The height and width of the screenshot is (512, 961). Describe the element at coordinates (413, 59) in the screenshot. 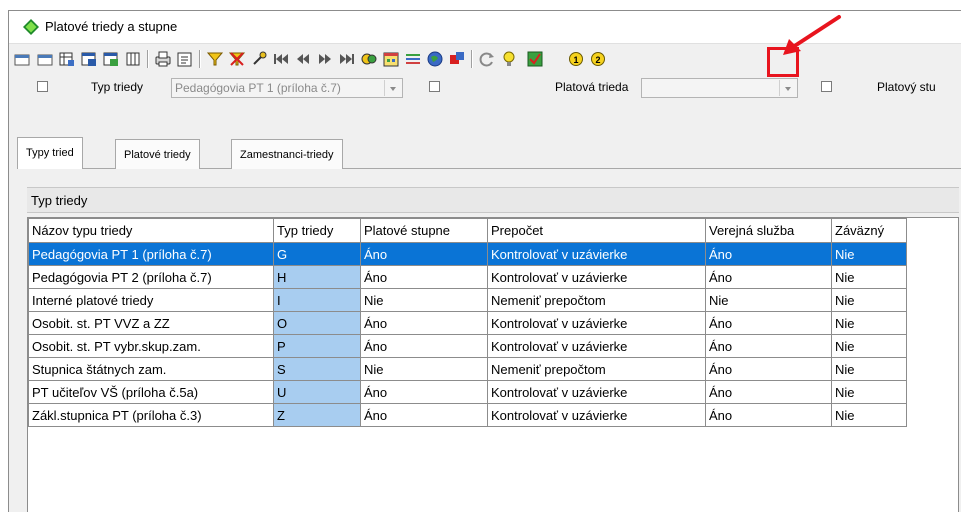

I see `bars-icon` at that location.